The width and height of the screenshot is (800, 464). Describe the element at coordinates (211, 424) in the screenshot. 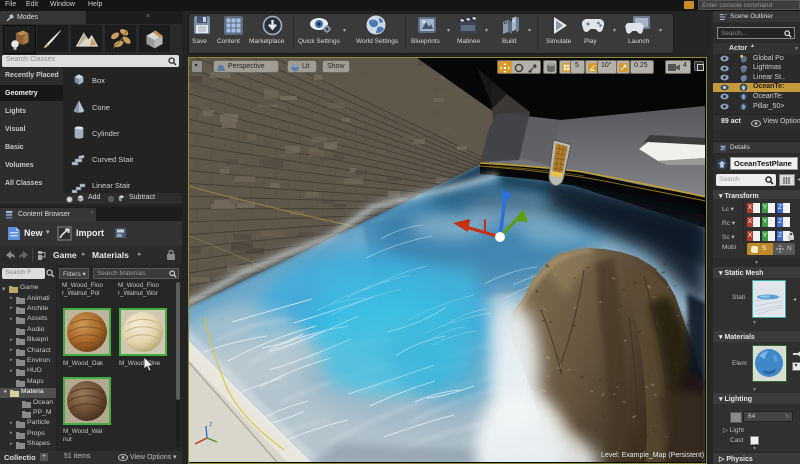

I see `svg-text: z` at that location.